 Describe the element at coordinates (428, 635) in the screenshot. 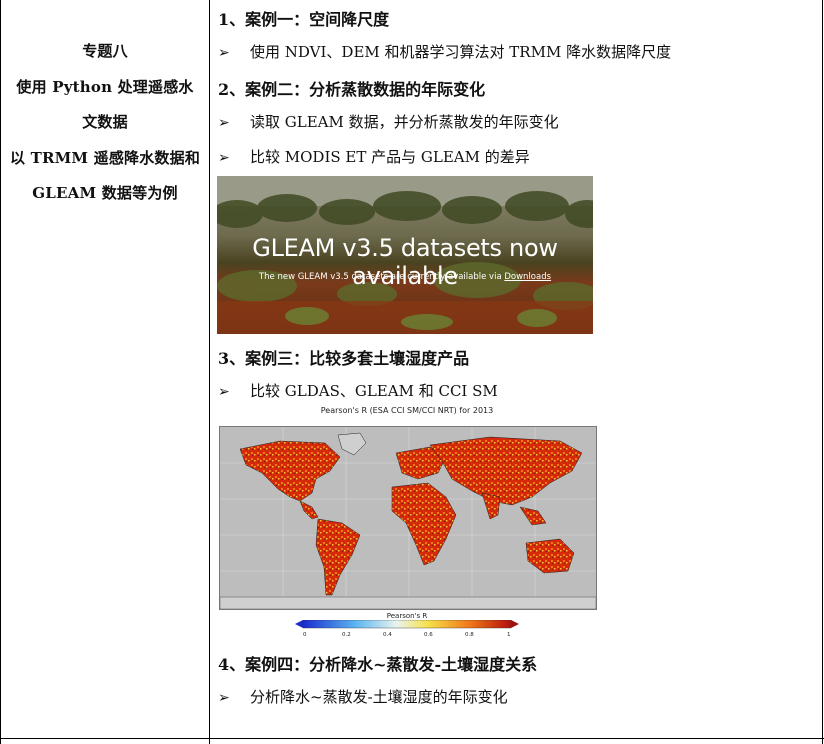

I see `colorbar-tick: 0.6` at that location.